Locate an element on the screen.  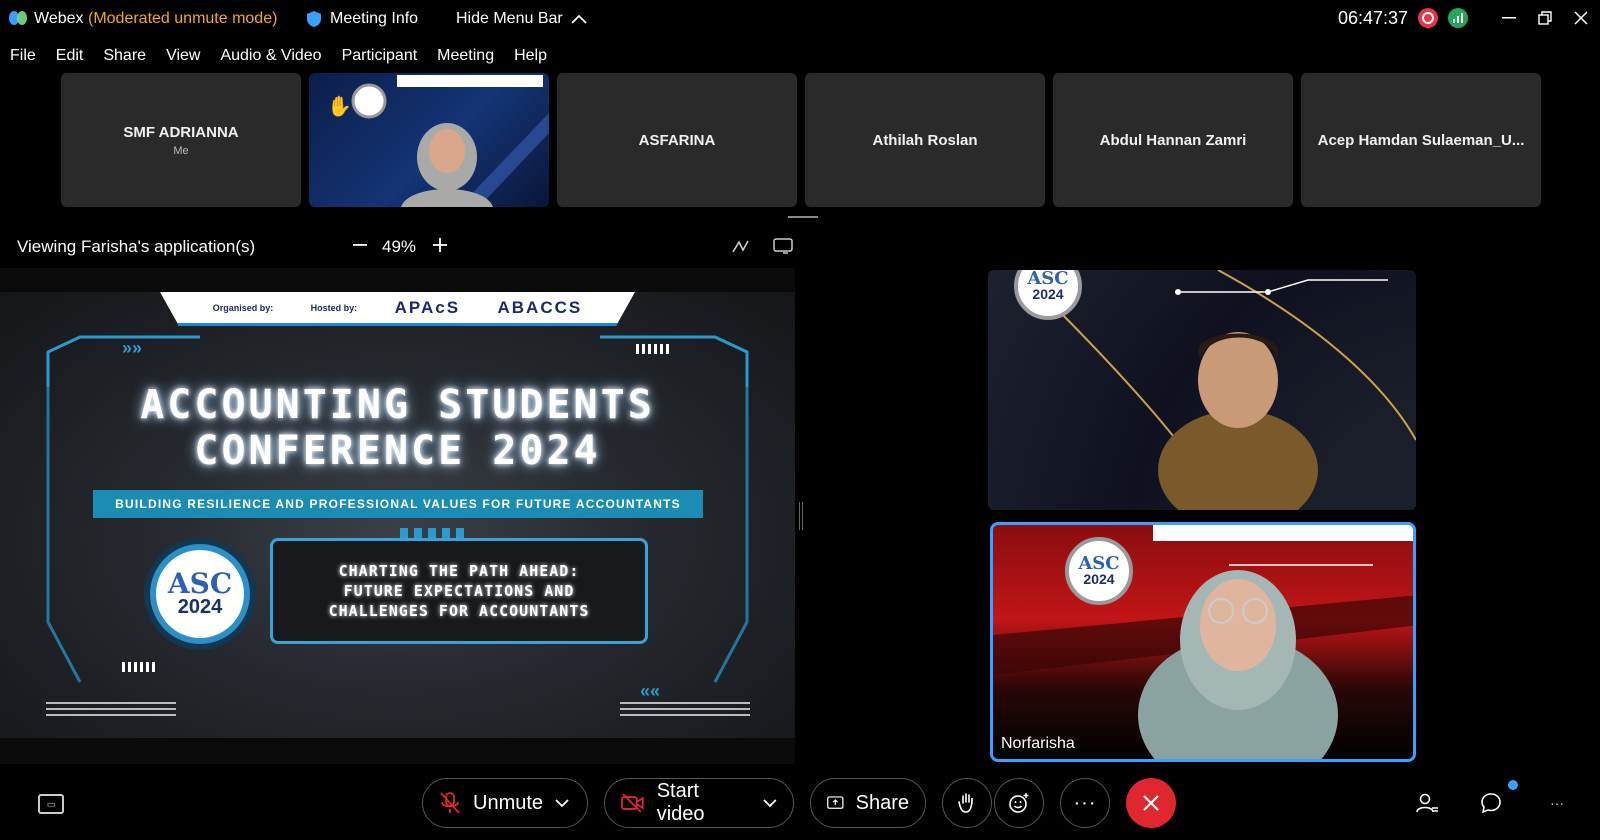
more-options-button: ··· is located at coordinates (1085, 803).